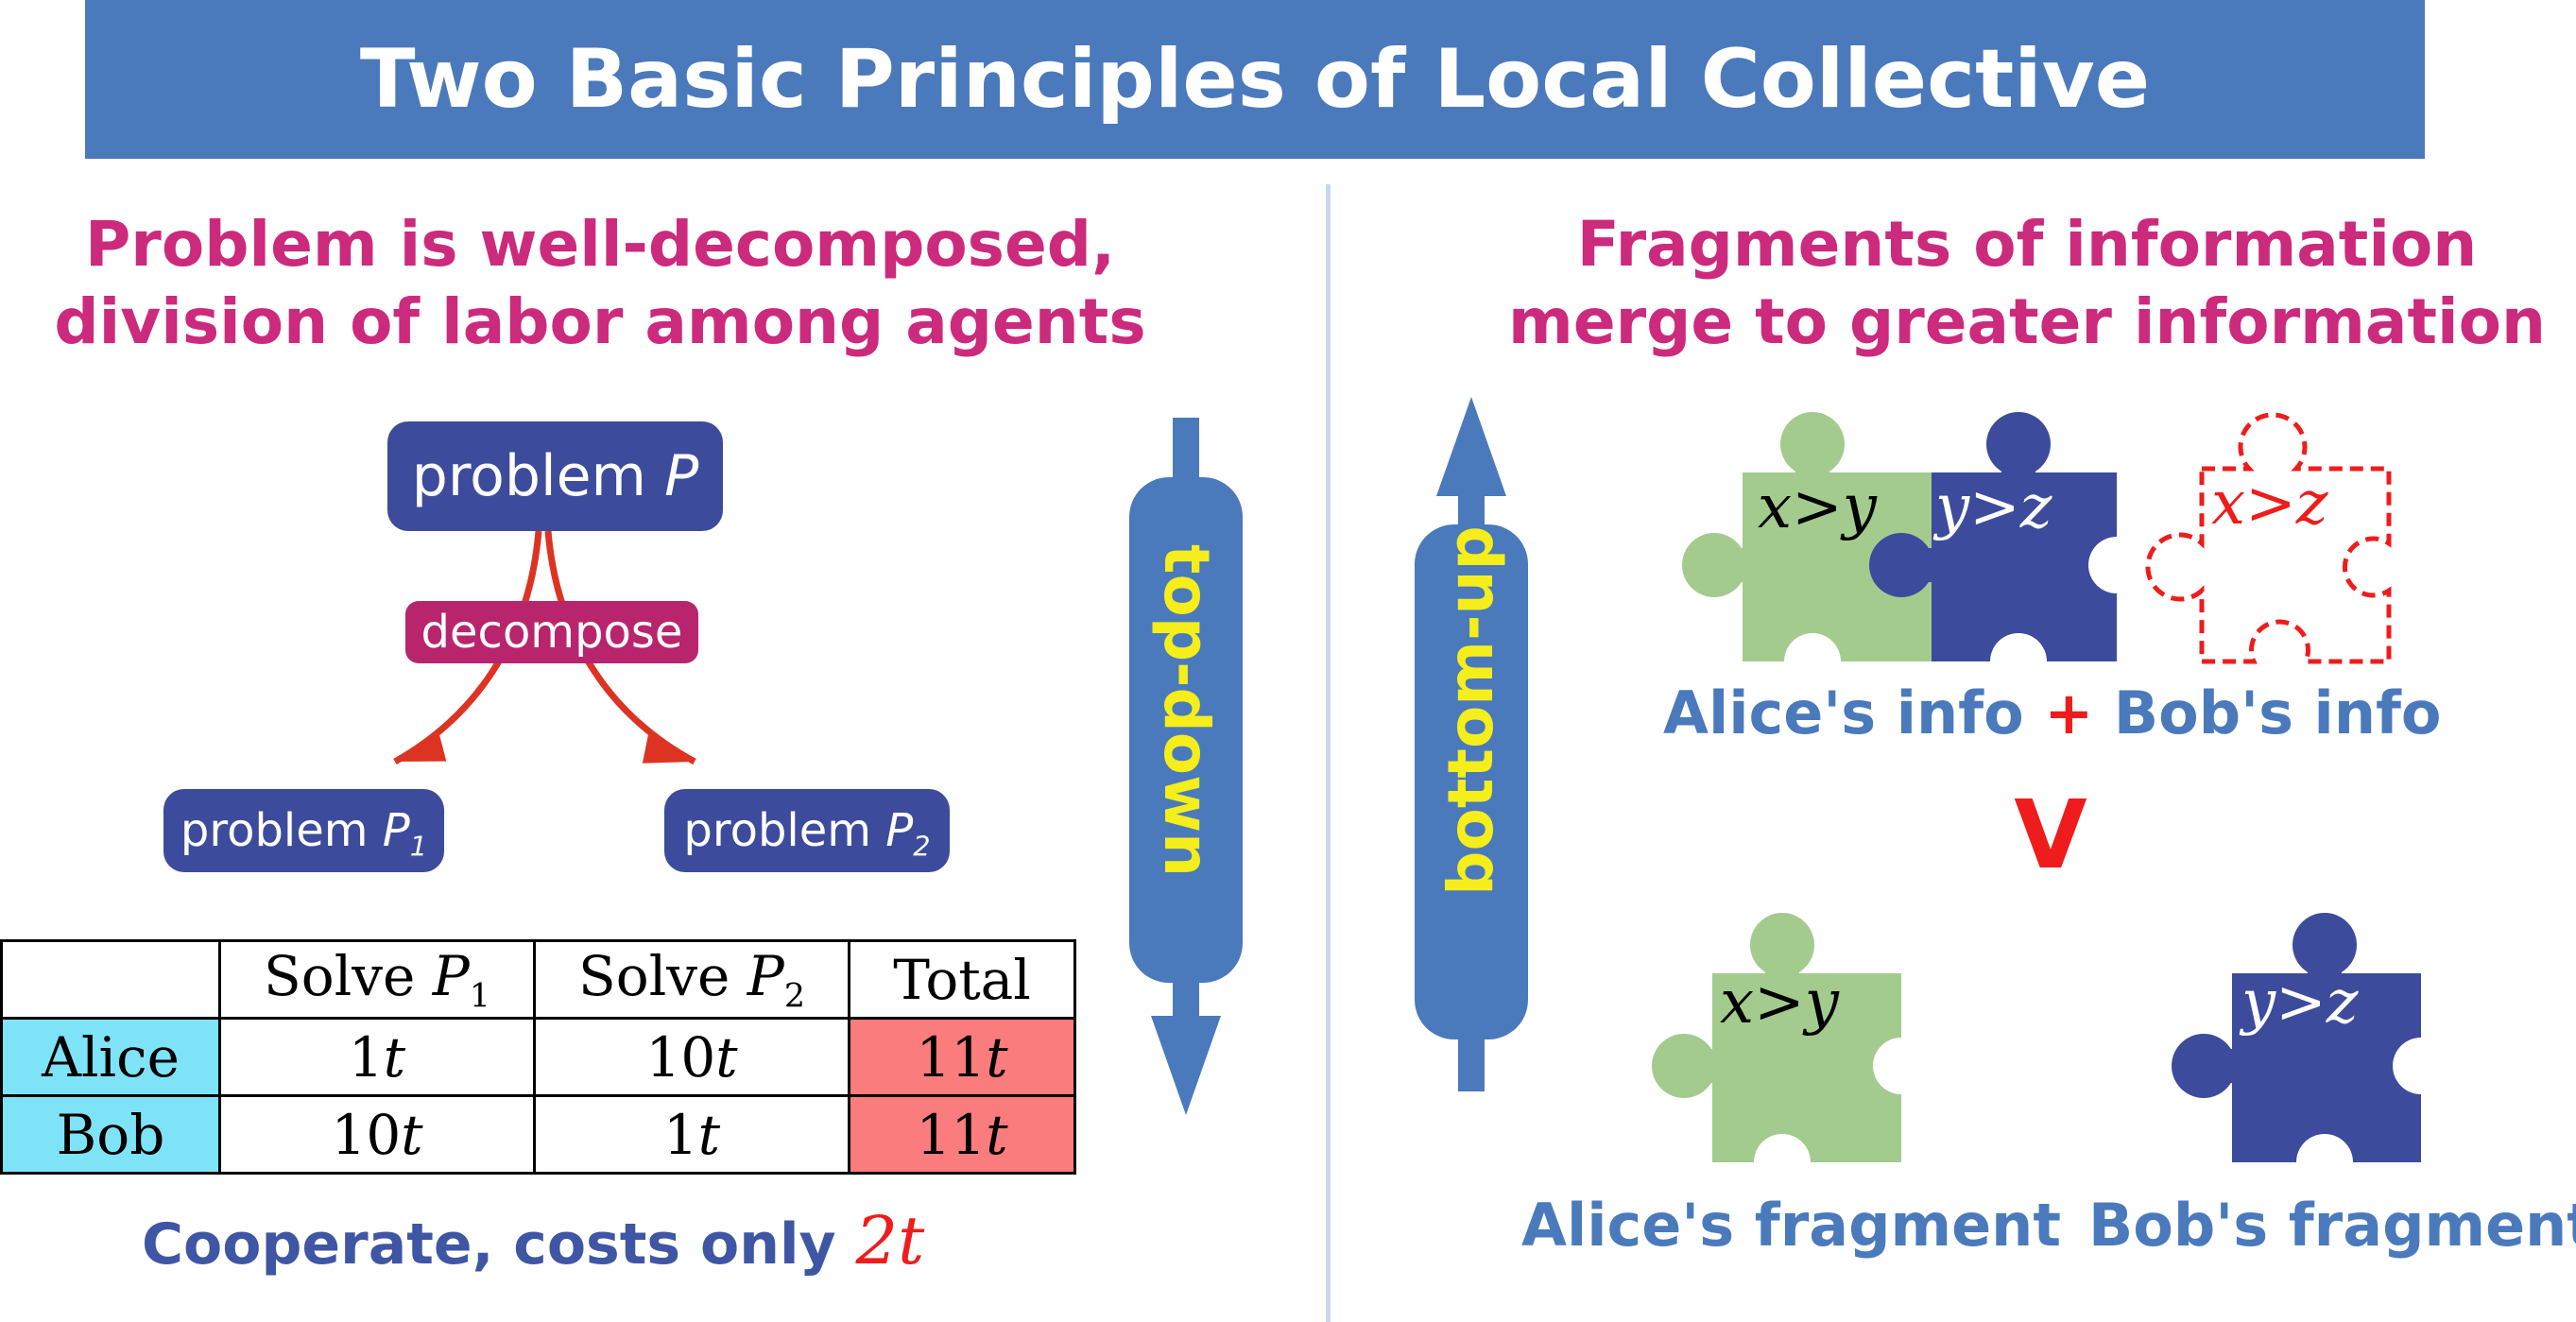 Image resolution: width=2576 pixels, height=1322 pixels. I want to click on info-sum: Alice's info + Bob's info, so click(2052, 712).